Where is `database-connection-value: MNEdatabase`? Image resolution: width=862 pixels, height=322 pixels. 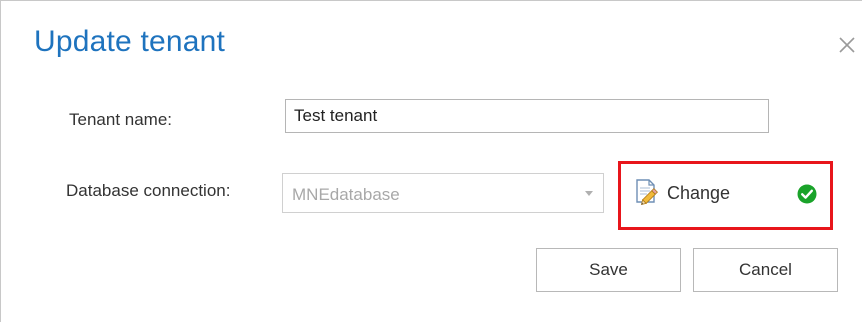 database-connection-value: MNEdatabase is located at coordinates (346, 194).